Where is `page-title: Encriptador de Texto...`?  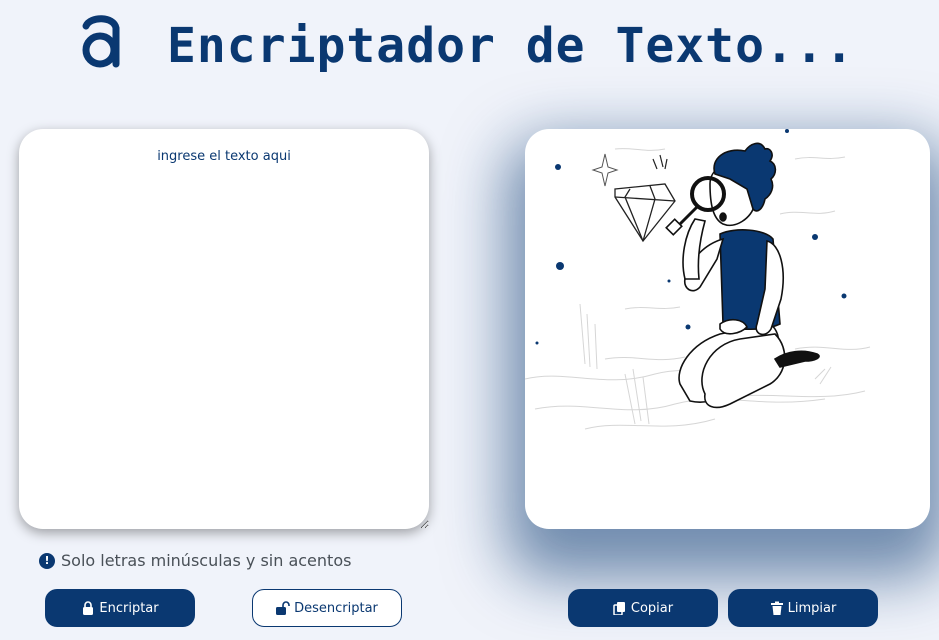
page-title: Encriptador de Texto... is located at coordinates (511, 46).